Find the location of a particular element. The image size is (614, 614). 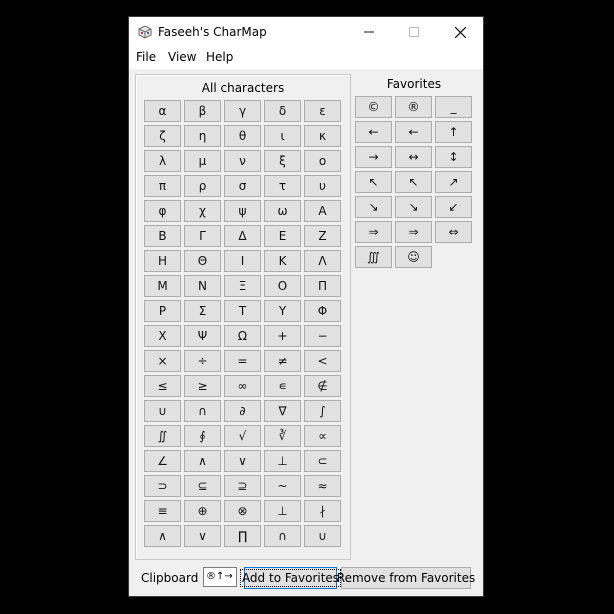

char-button-28: Ε is located at coordinates (282, 236).